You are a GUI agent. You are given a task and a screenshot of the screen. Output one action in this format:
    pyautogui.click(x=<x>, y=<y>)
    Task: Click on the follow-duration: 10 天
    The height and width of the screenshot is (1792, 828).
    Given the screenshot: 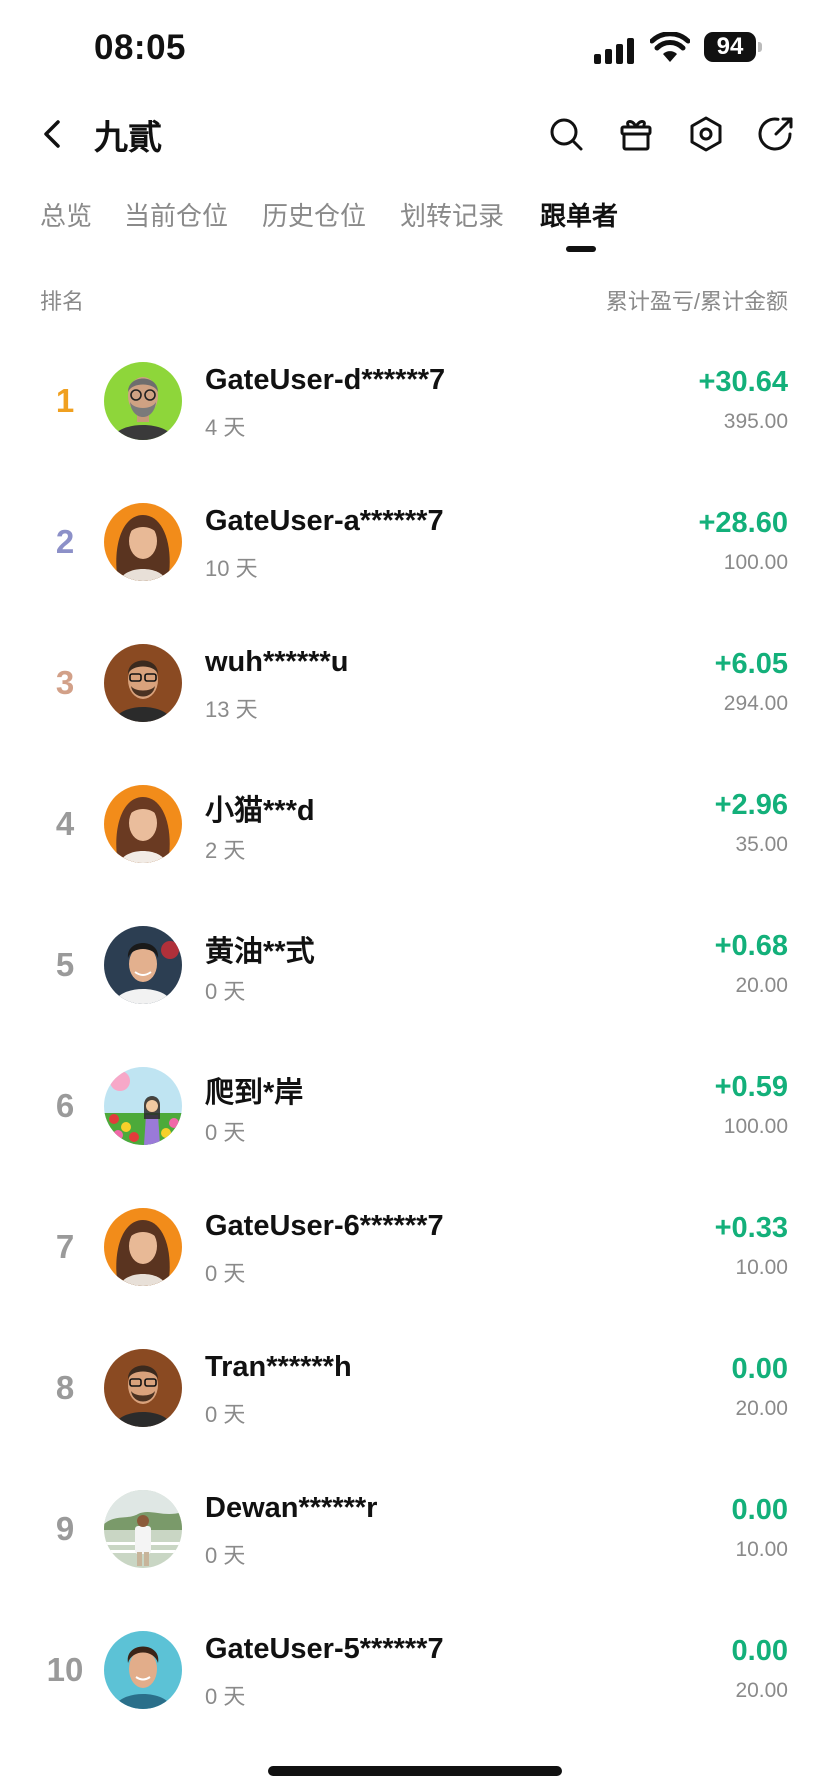 What is the action you would take?
    pyautogui.click(x=231, y=568)
    